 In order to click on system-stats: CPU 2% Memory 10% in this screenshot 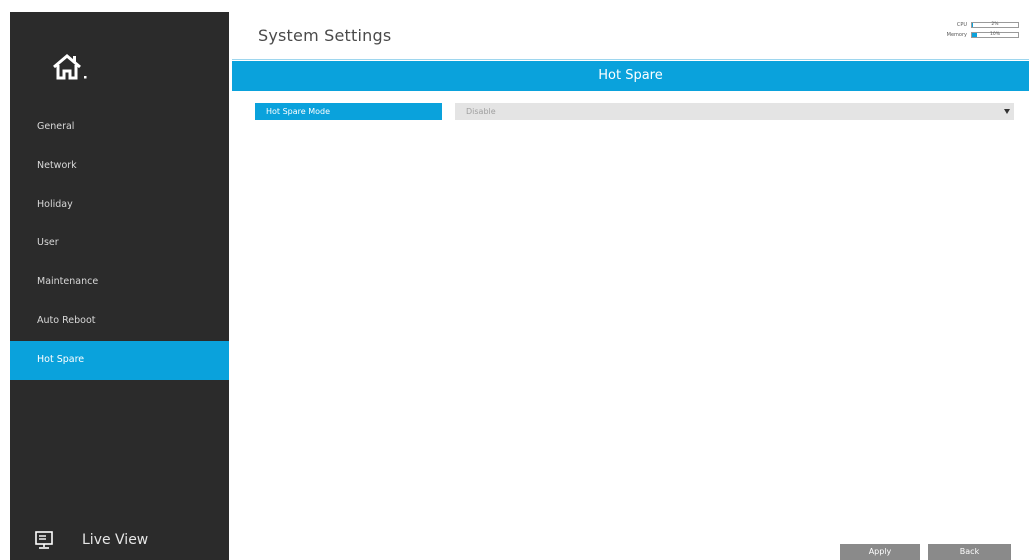, I will do `click(983, 30)`.